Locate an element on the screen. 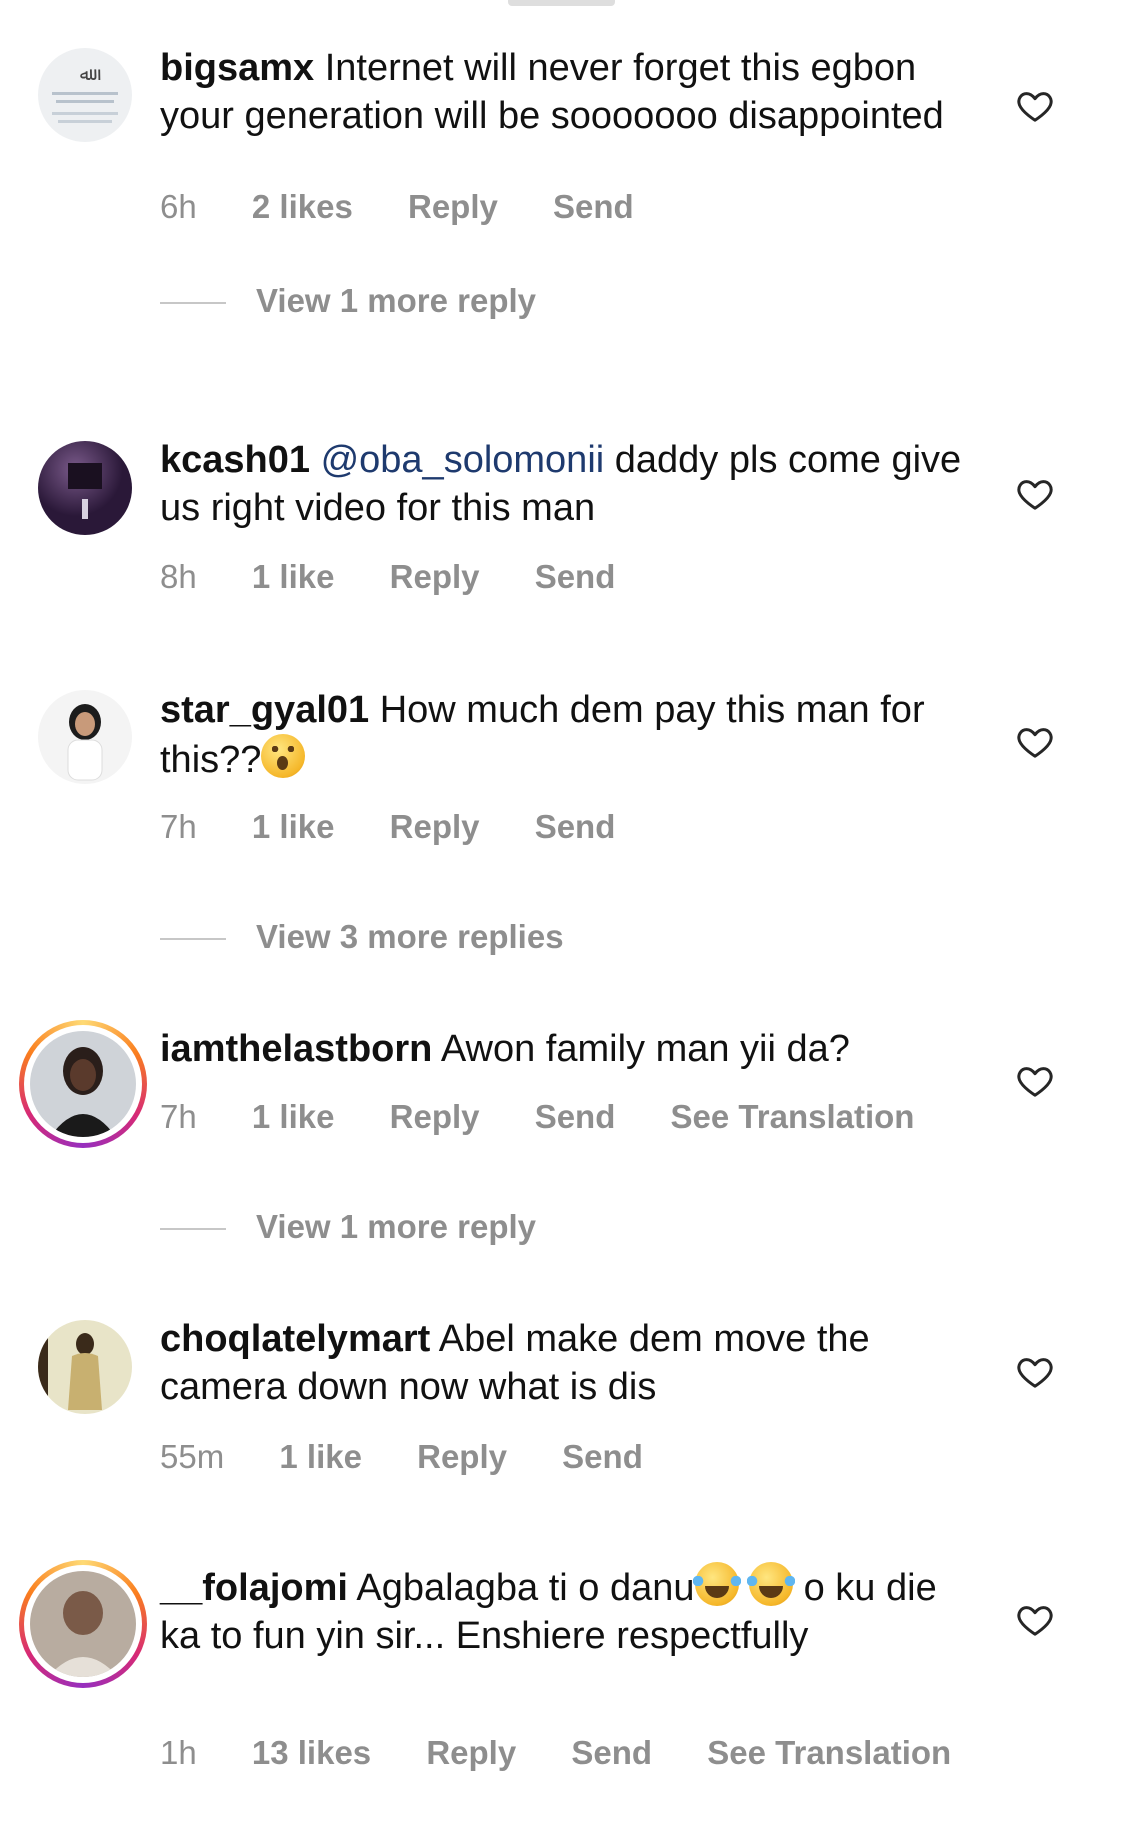 The width and height of the screenshot is (1125, 1831). astonished-face-emoji is located at coordinates (283, 756).